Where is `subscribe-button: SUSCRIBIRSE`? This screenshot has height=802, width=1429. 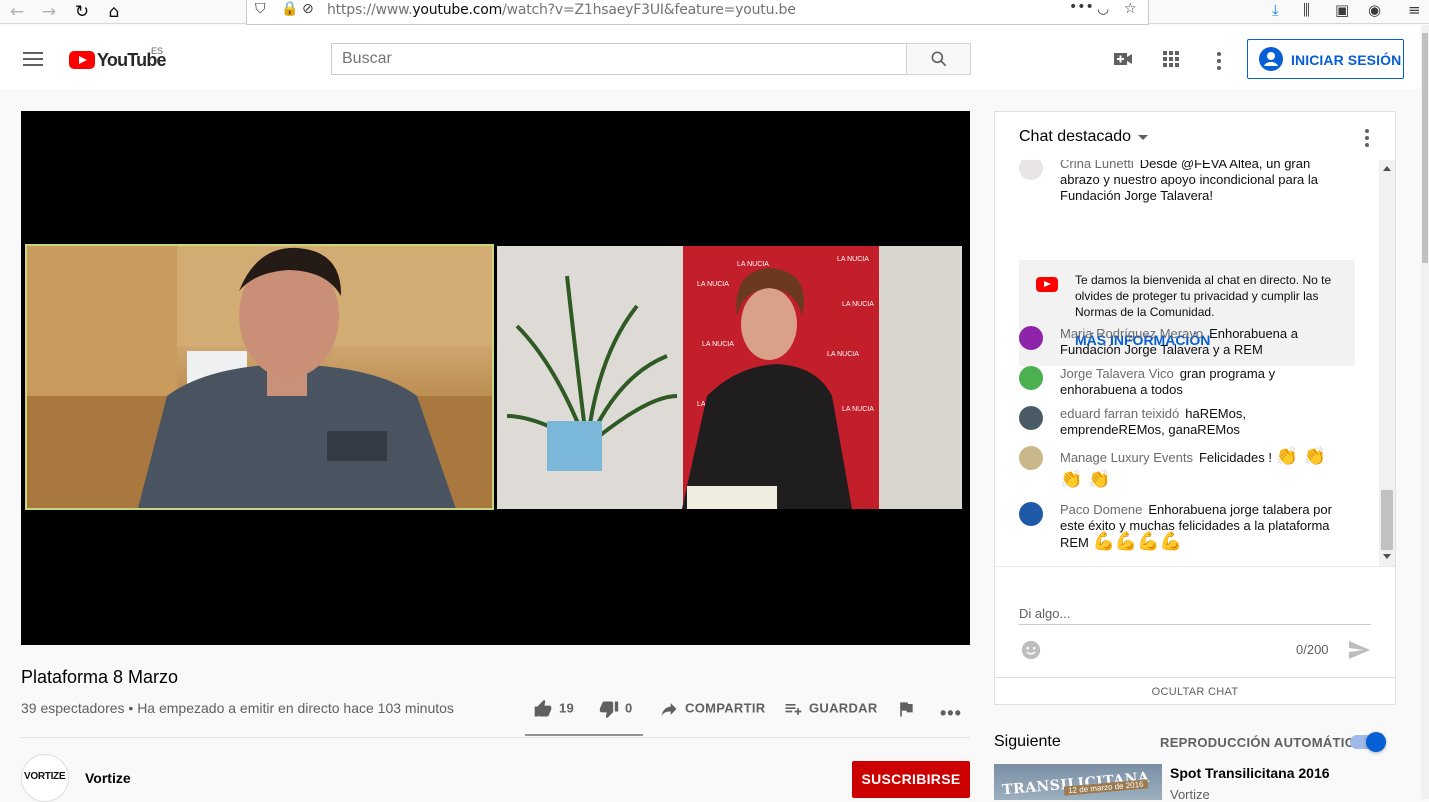
subscribe-button: SUSCRIBIRSE is located at coordinates (911, 779).